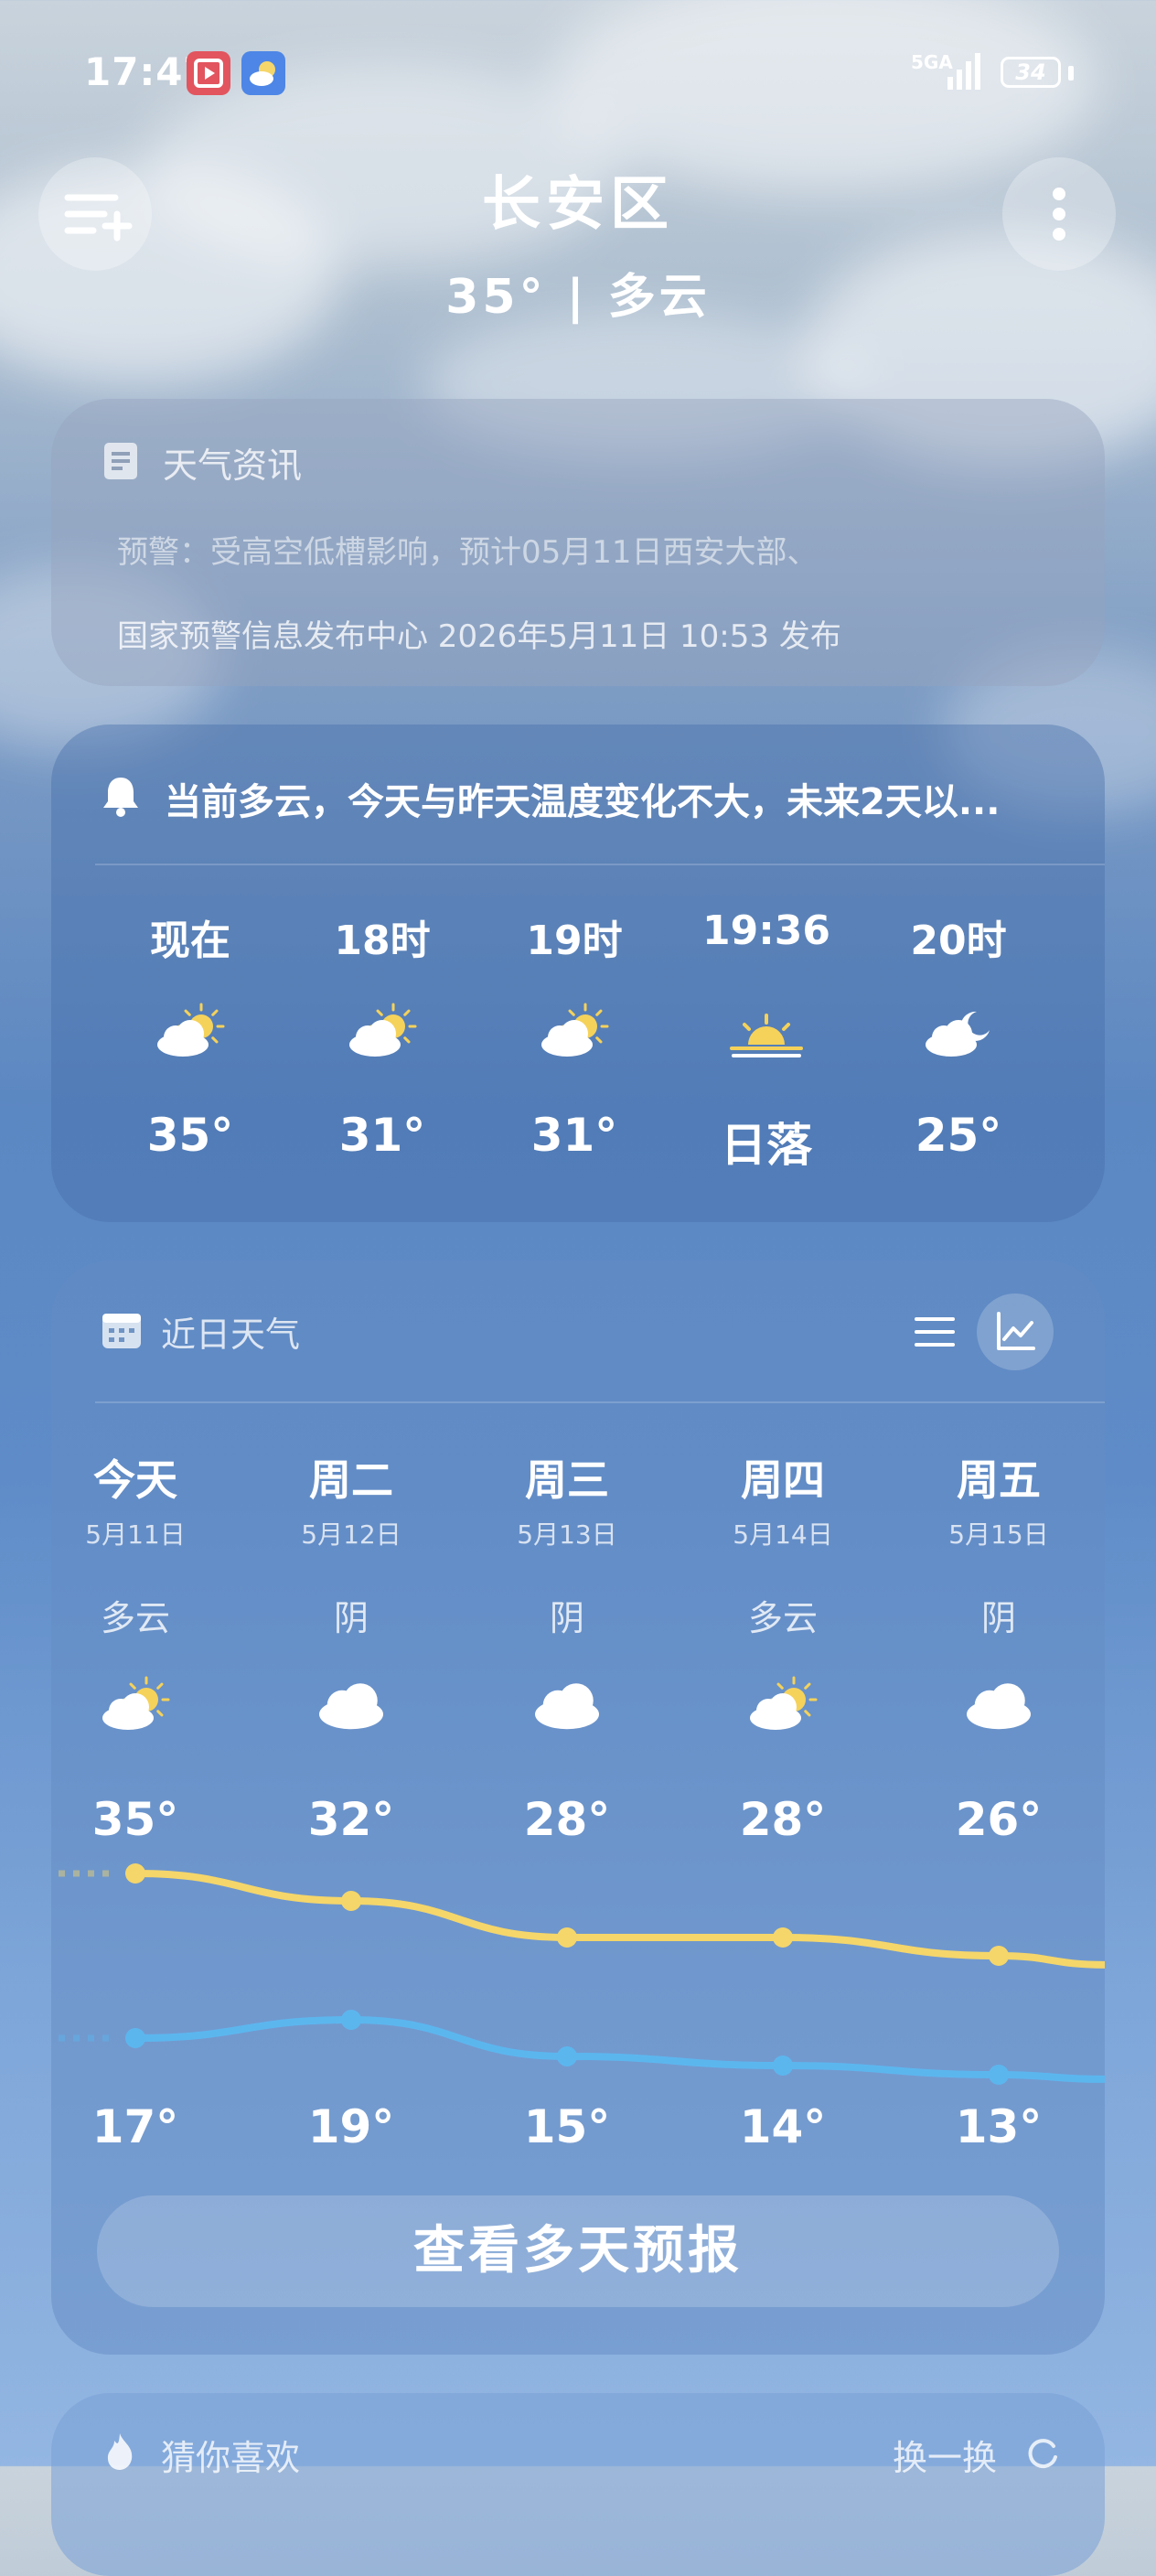 This screenshot has height=2576, width=1156. Describe the element at coordinates (468, 550) in the screenshot. I see `news-alert-text: 预警：受高空低槽影响，预计05月11日西安大部、` at that location.